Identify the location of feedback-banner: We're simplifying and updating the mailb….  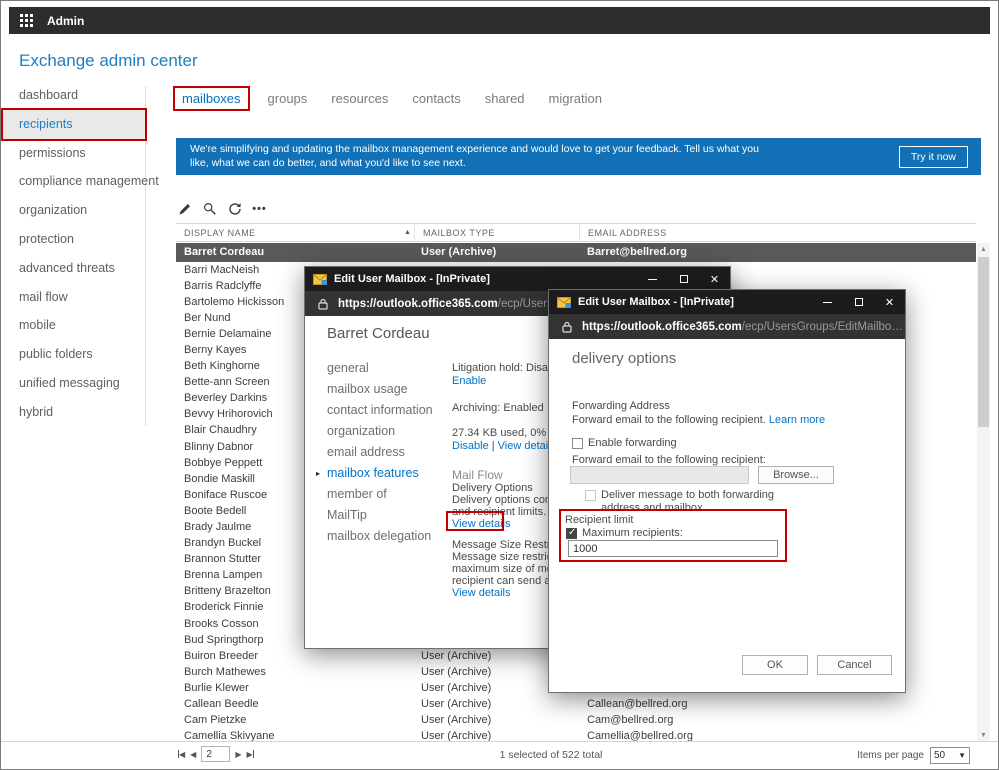
(578, 156).